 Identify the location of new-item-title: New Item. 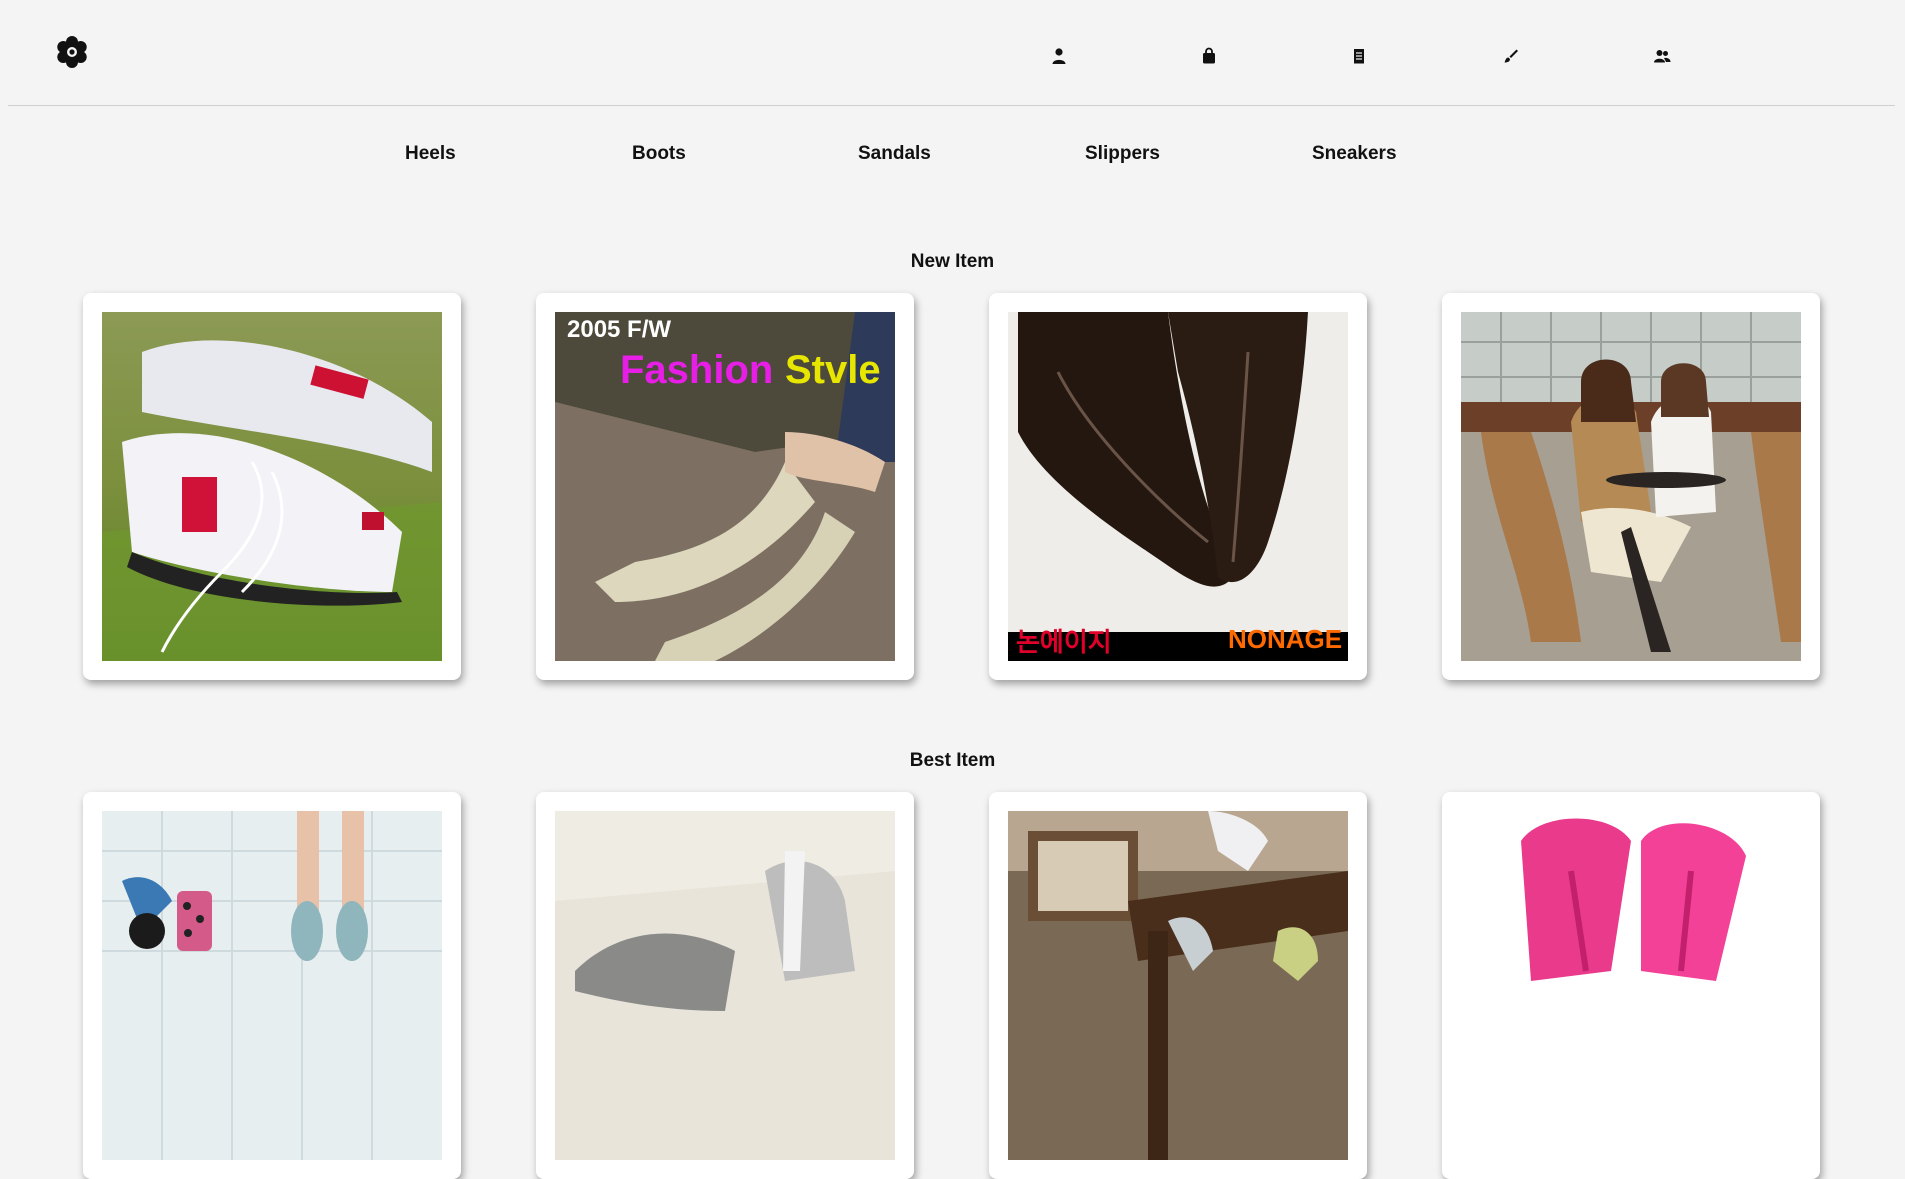
(952, 261).